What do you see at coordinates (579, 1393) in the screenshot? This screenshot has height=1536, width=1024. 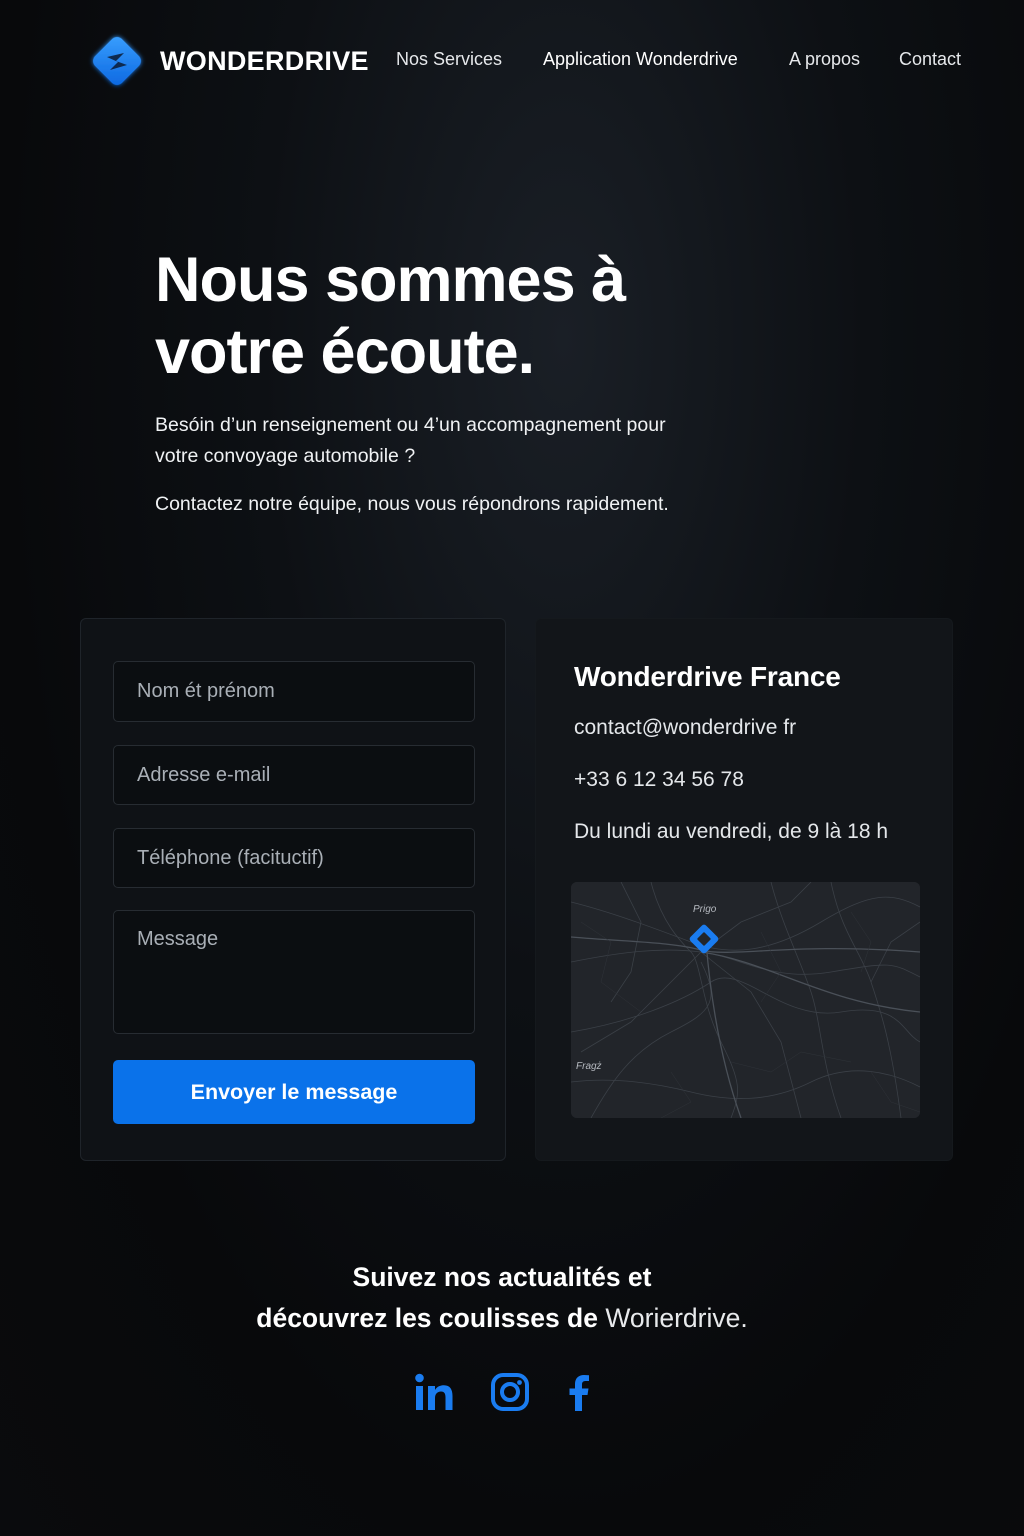 I see `facebook-icon` at bounding box center [579, 1393].